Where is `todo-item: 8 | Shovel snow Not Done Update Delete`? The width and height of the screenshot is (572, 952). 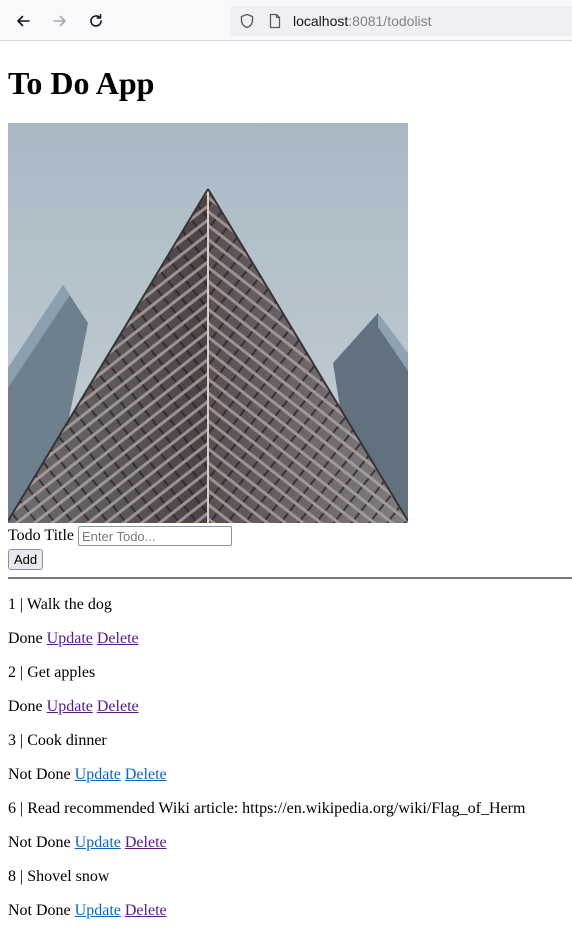
todo-item: 8 | Shovel snow Not Done Update Delete is located at coordinates (290, 899).